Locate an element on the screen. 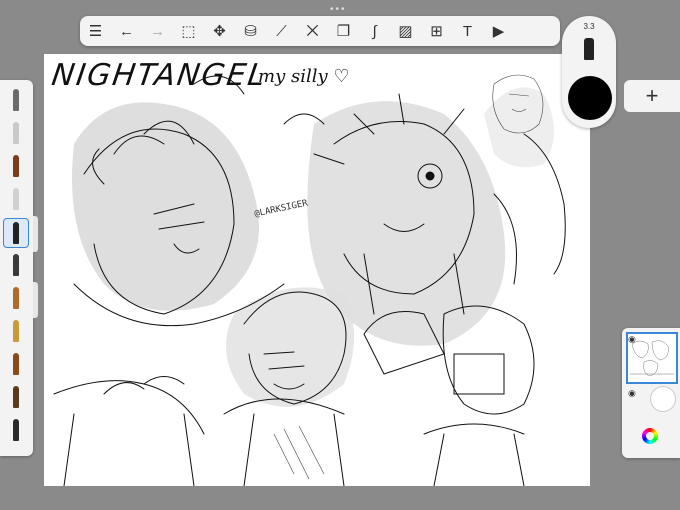 This screenshot has width=680, height=510. selection-icon: ⬚ is located at coordinates (188, 31).